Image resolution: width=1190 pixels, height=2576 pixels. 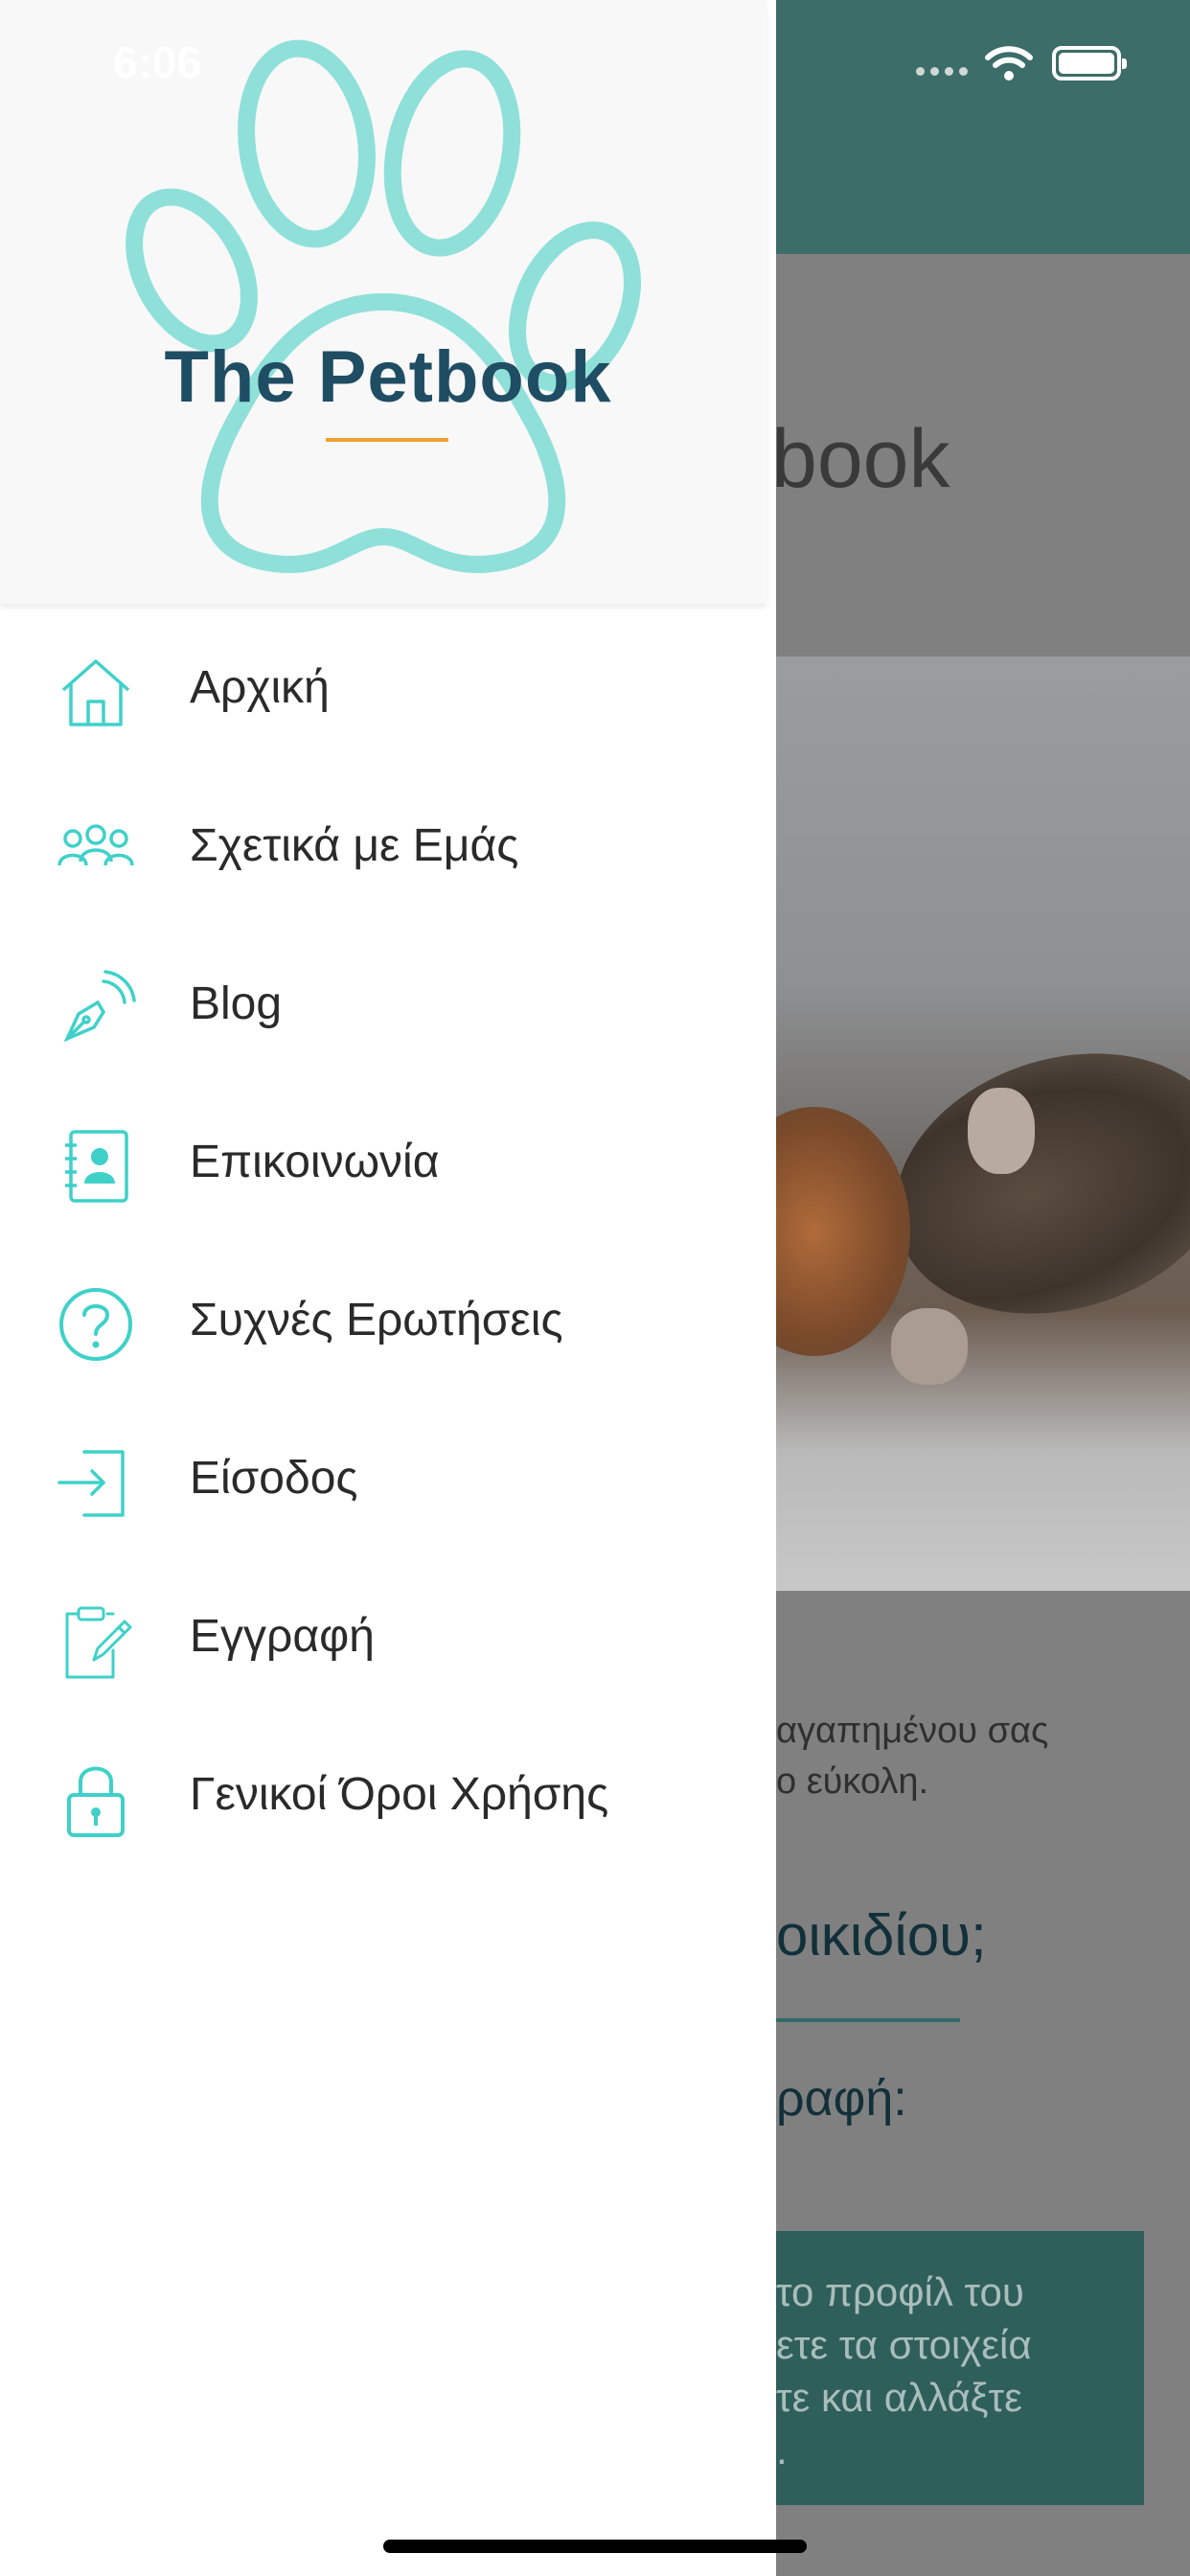 What do you see at coordinates (388, 692) in the screenshot?
I see `menu-item-home: Αρχική` at bounding box center [388, 692].